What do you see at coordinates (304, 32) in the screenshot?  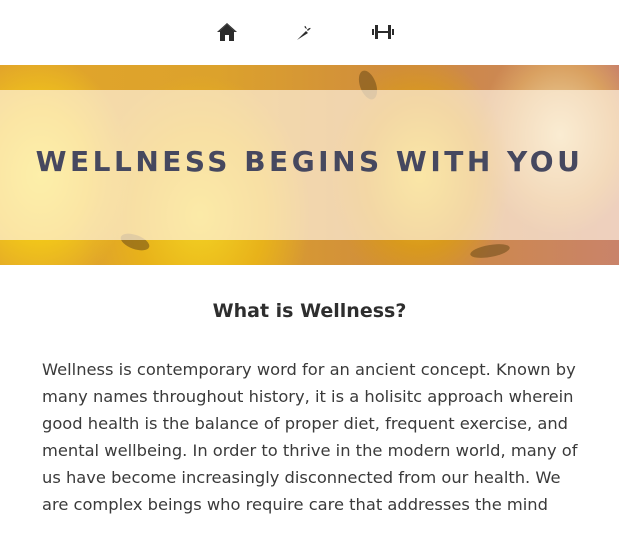 I see `carrot-icon` at bounding box center [304, 32].